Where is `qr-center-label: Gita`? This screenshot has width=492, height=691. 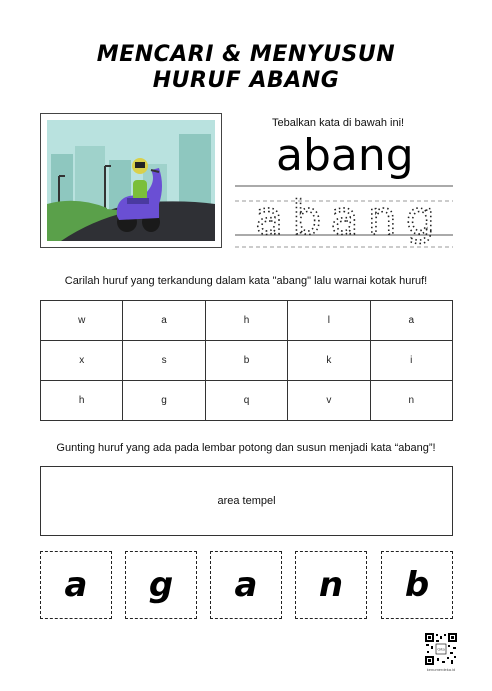
qr-center-label: Gita is located at coordinates (441, 649).